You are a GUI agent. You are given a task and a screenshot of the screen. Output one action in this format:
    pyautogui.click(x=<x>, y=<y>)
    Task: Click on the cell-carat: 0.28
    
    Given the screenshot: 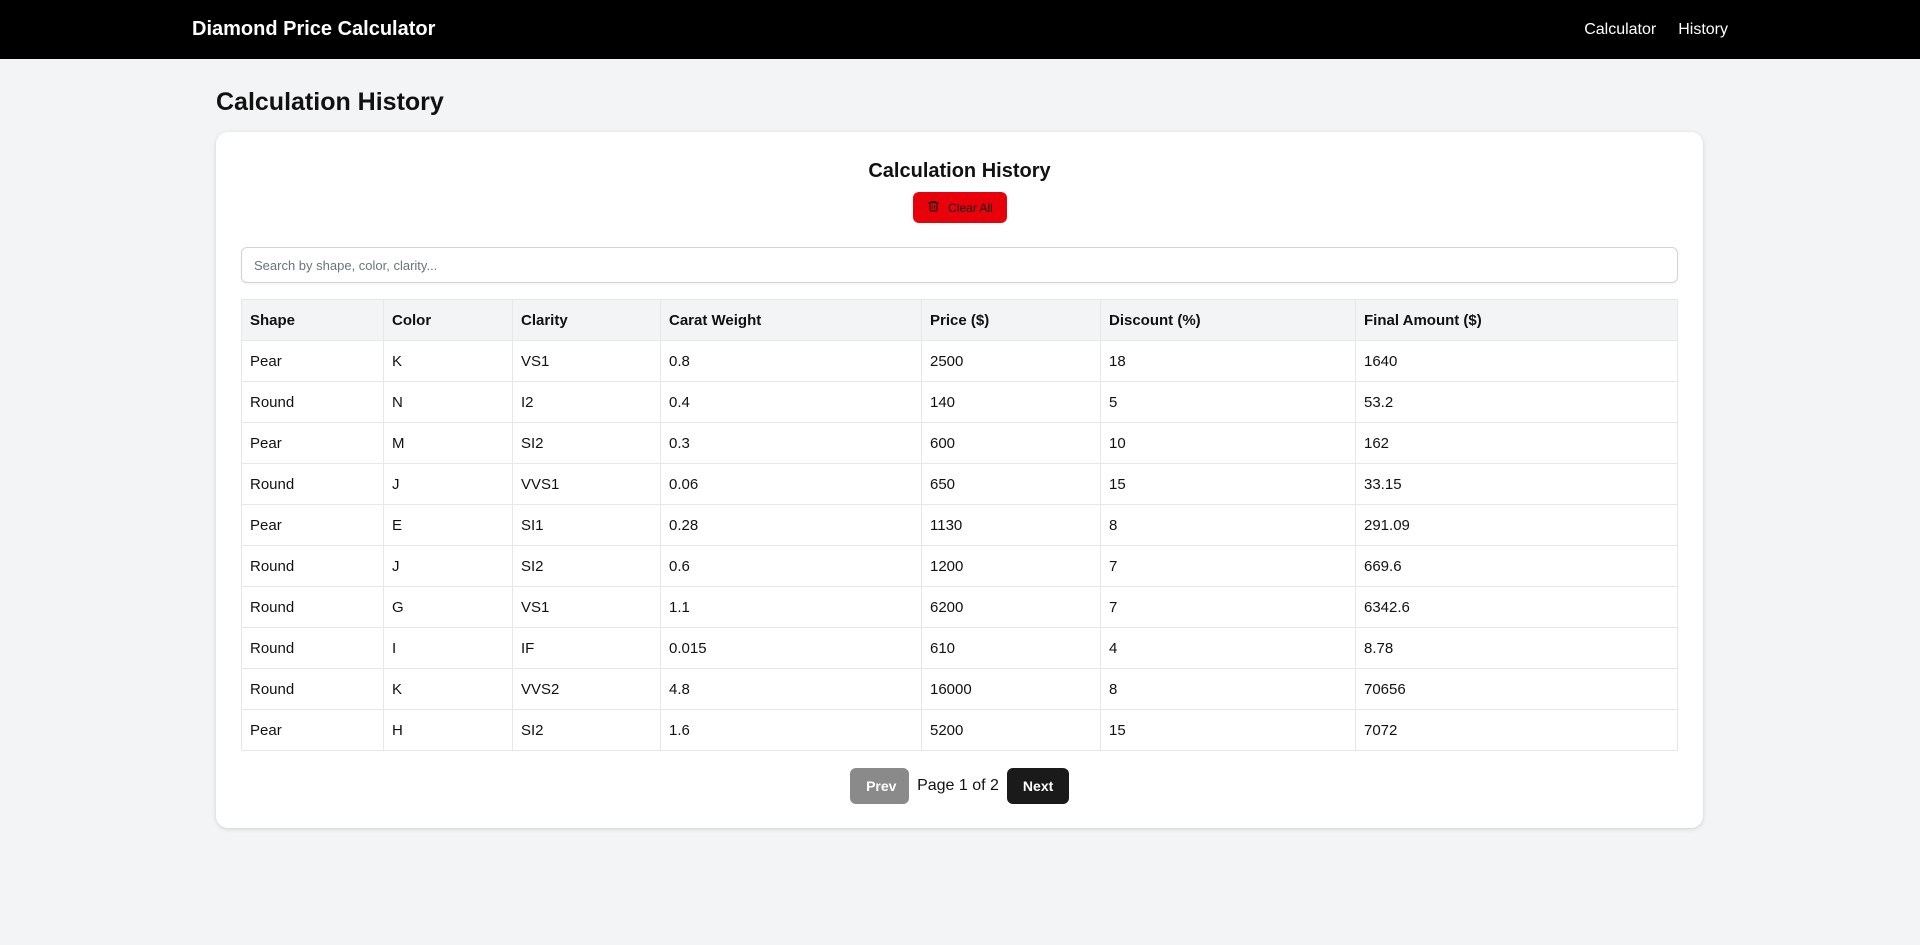 What is the action you would take?
    pyautogui.click(x=791, y=525)
    